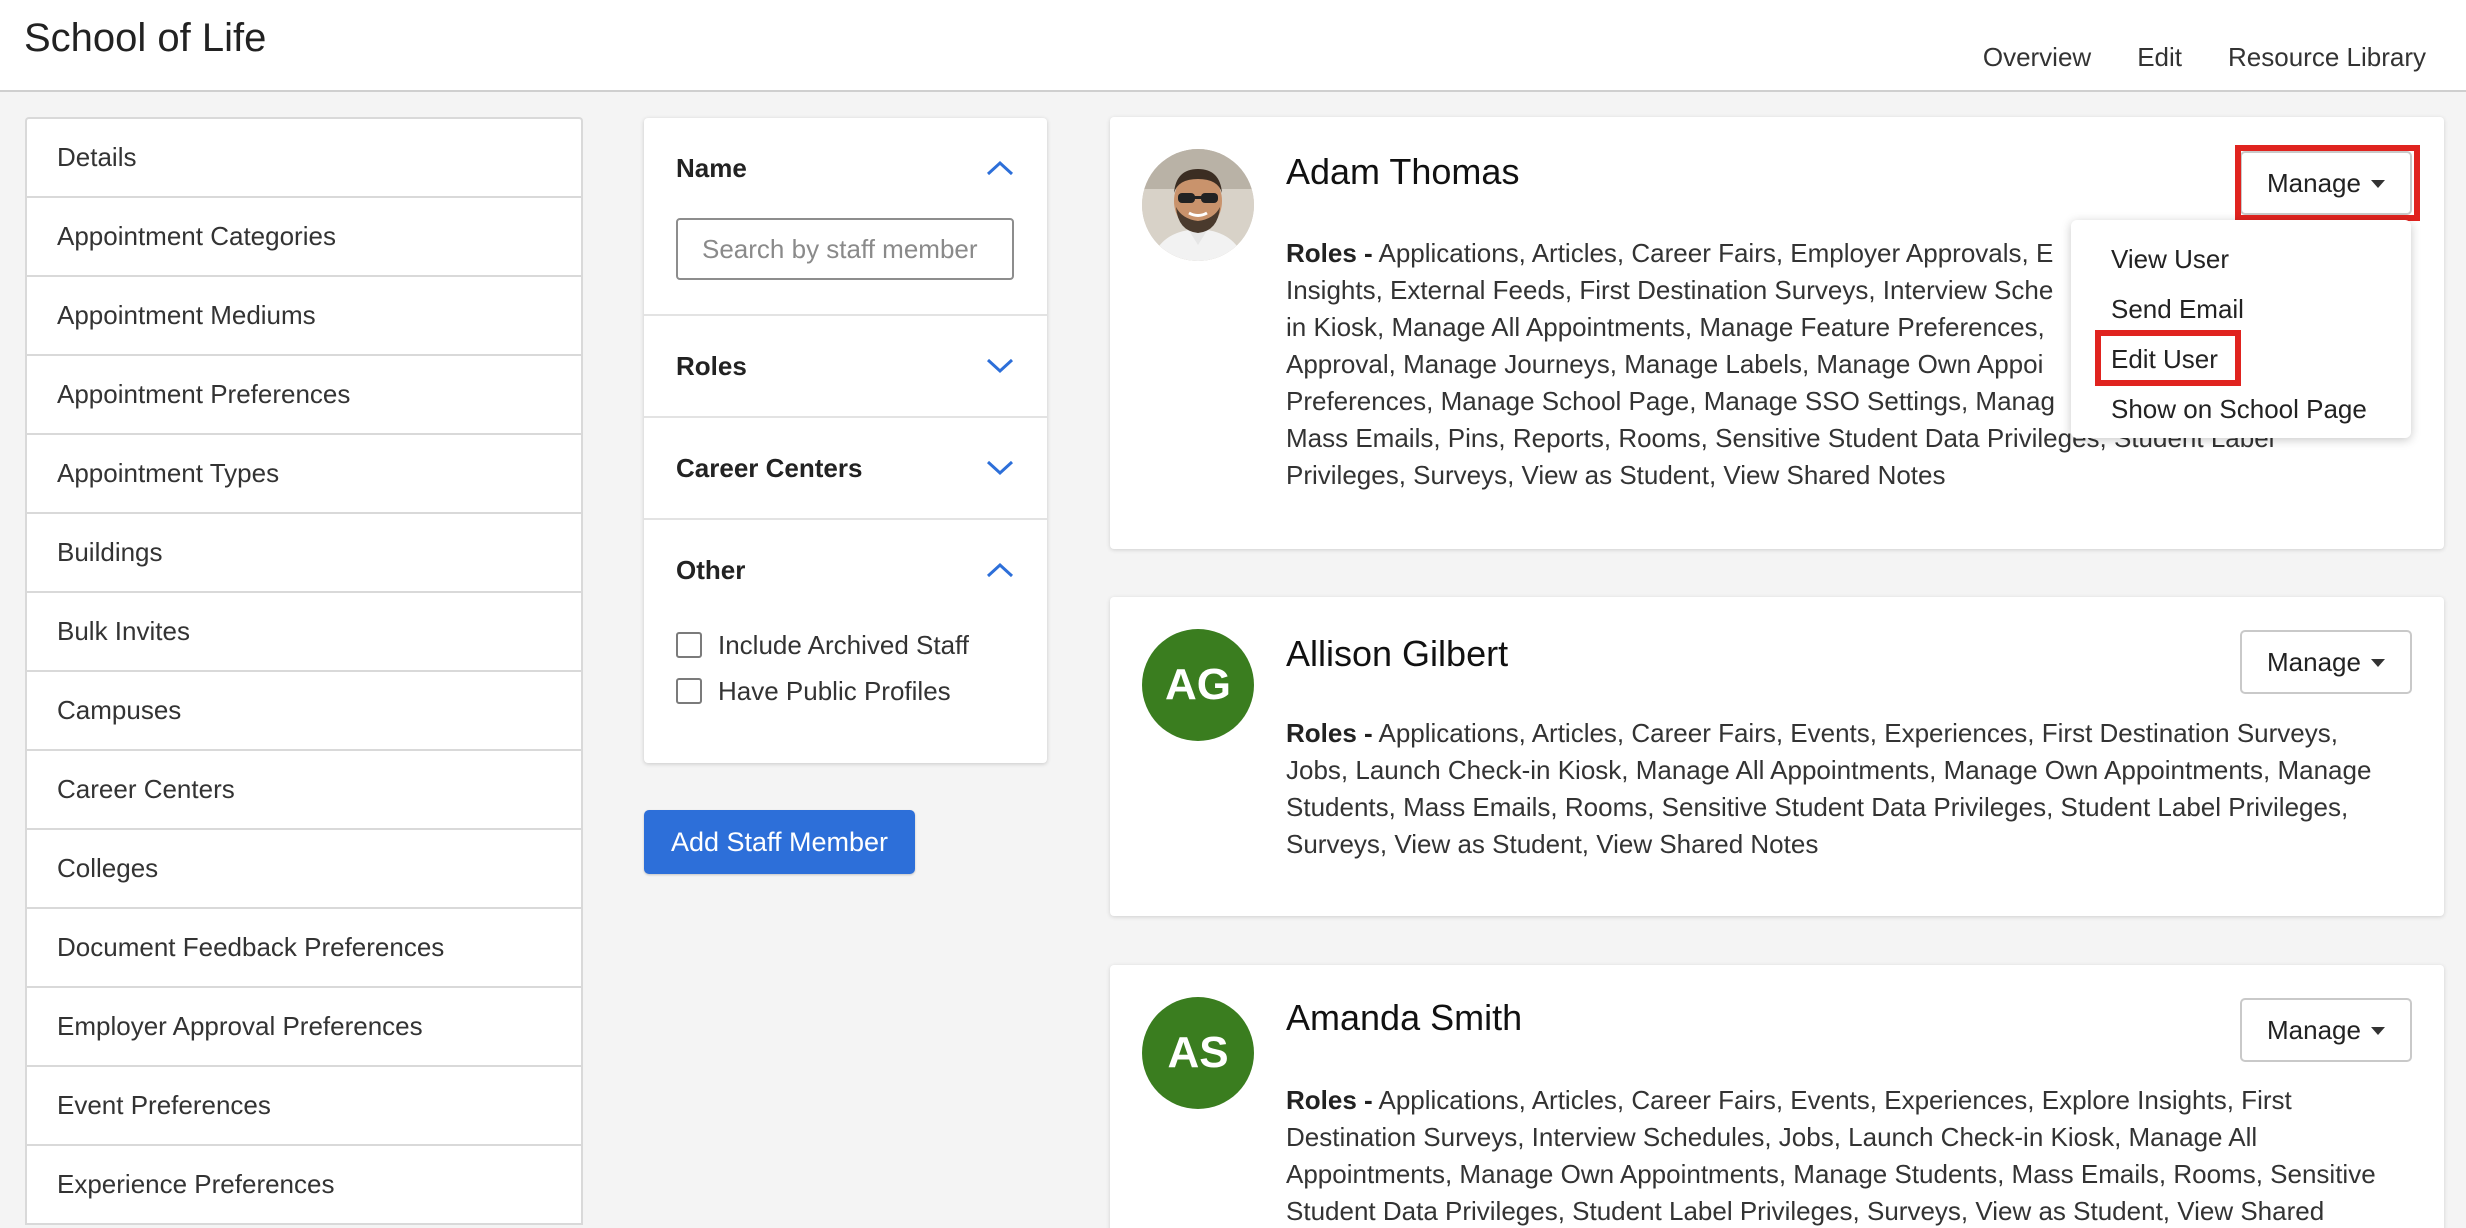 This screenshot has height=1228, width=2466. I want to click on include-archived-staff-label: Include Archived Staff, so click(844, 644).